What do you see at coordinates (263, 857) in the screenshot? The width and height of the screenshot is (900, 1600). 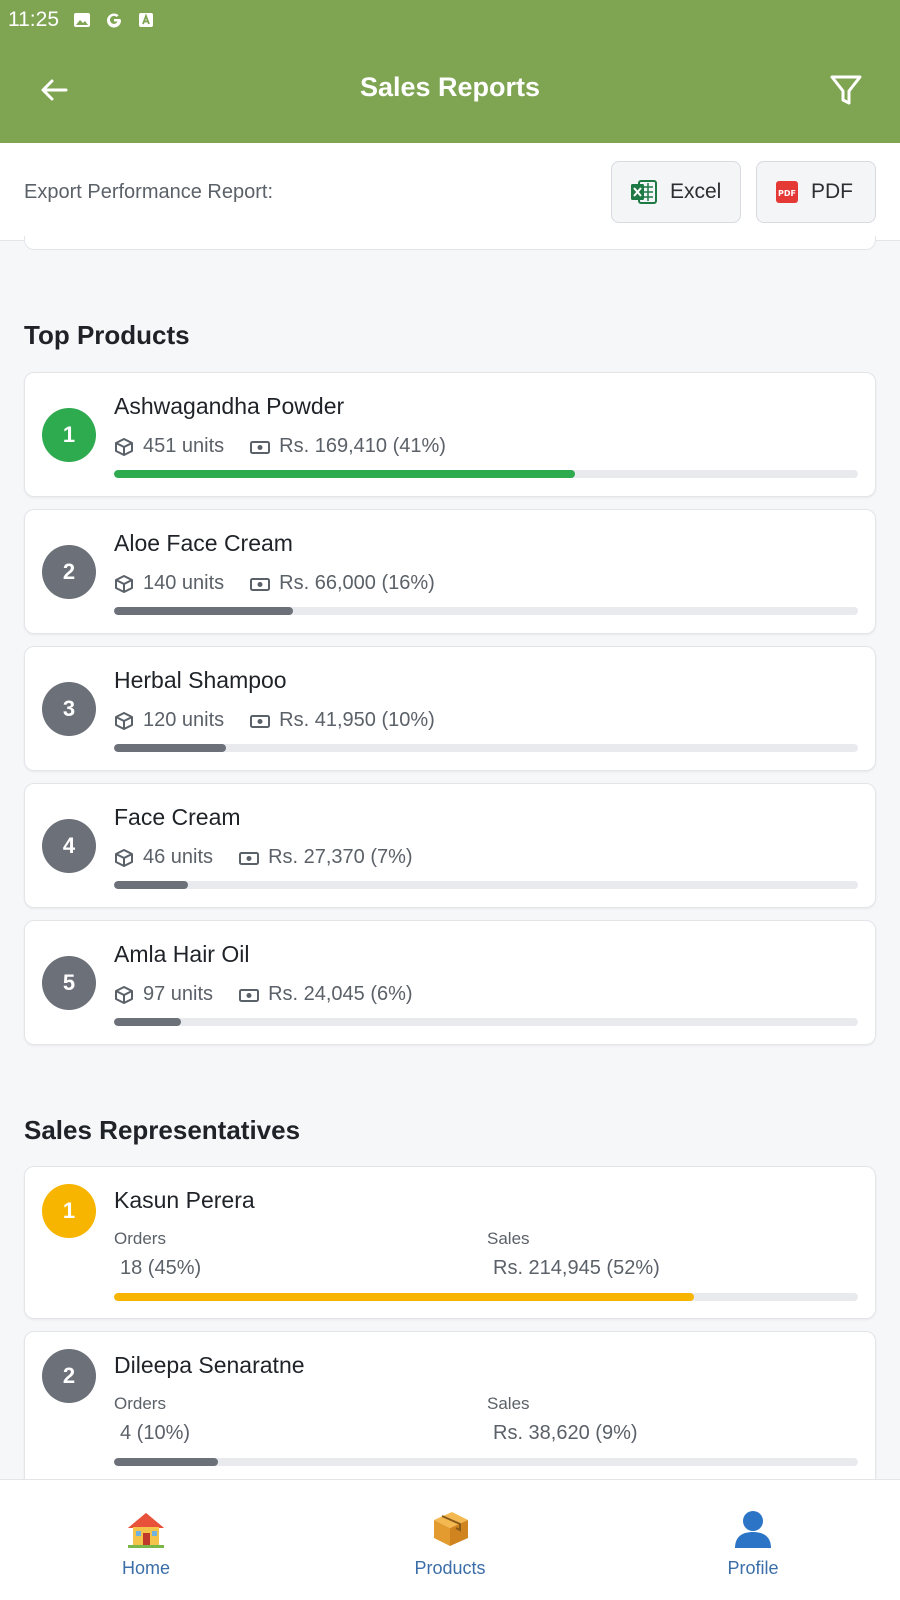 I see `product-meta: 46 units Rs. 27,370 (7%)` at bounding box center [263, 857].